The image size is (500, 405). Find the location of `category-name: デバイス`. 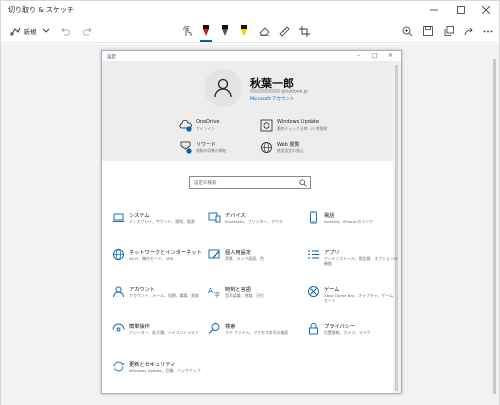

category-name: デバイス is located at coordinates (235, 216).